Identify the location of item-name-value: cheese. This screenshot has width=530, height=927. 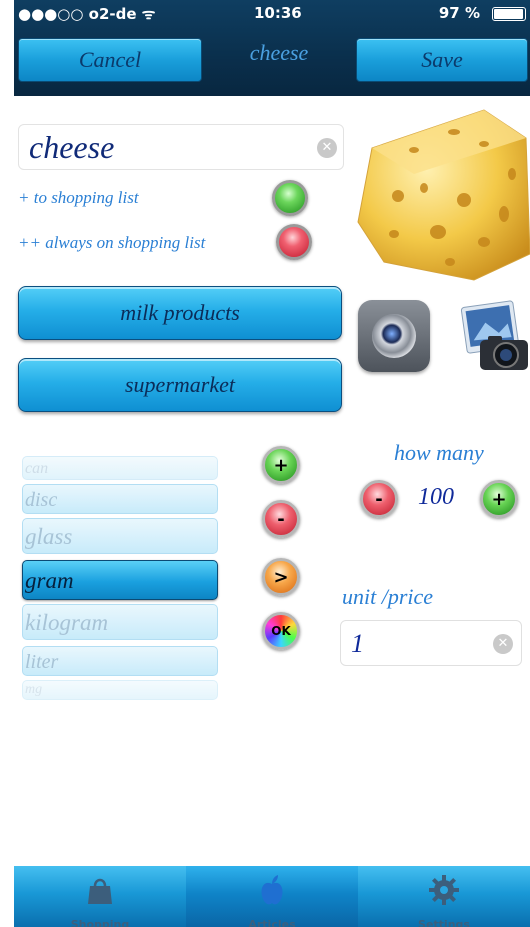
(71, 147).